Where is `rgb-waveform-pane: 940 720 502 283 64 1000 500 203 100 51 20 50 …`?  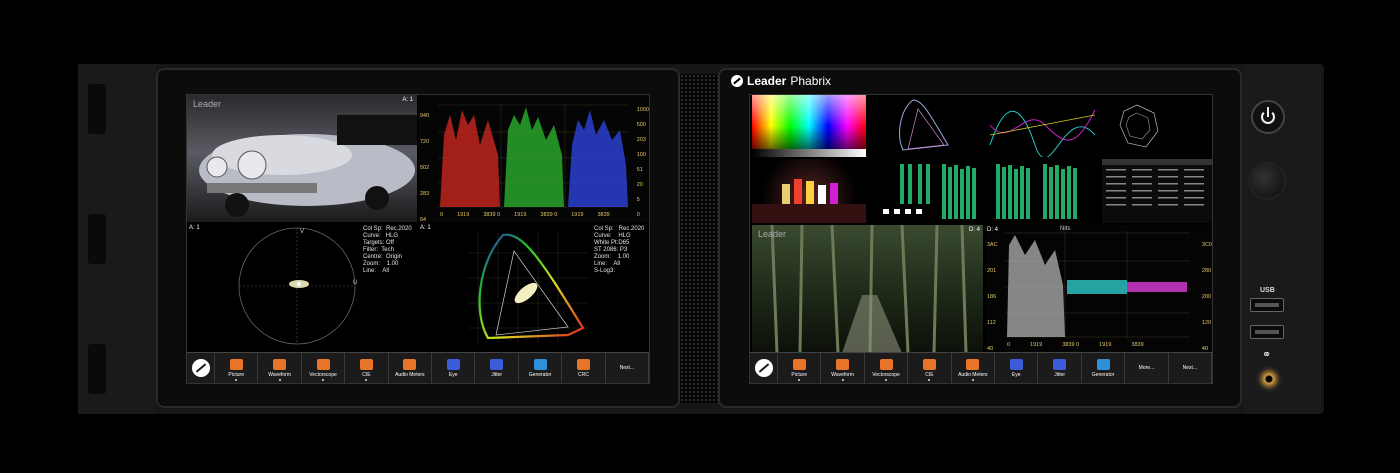
rgb-waveform-pane: 940 720 502 283 64 1000 500 203 100 51 20 50 … is located at coordinates (533, 158).